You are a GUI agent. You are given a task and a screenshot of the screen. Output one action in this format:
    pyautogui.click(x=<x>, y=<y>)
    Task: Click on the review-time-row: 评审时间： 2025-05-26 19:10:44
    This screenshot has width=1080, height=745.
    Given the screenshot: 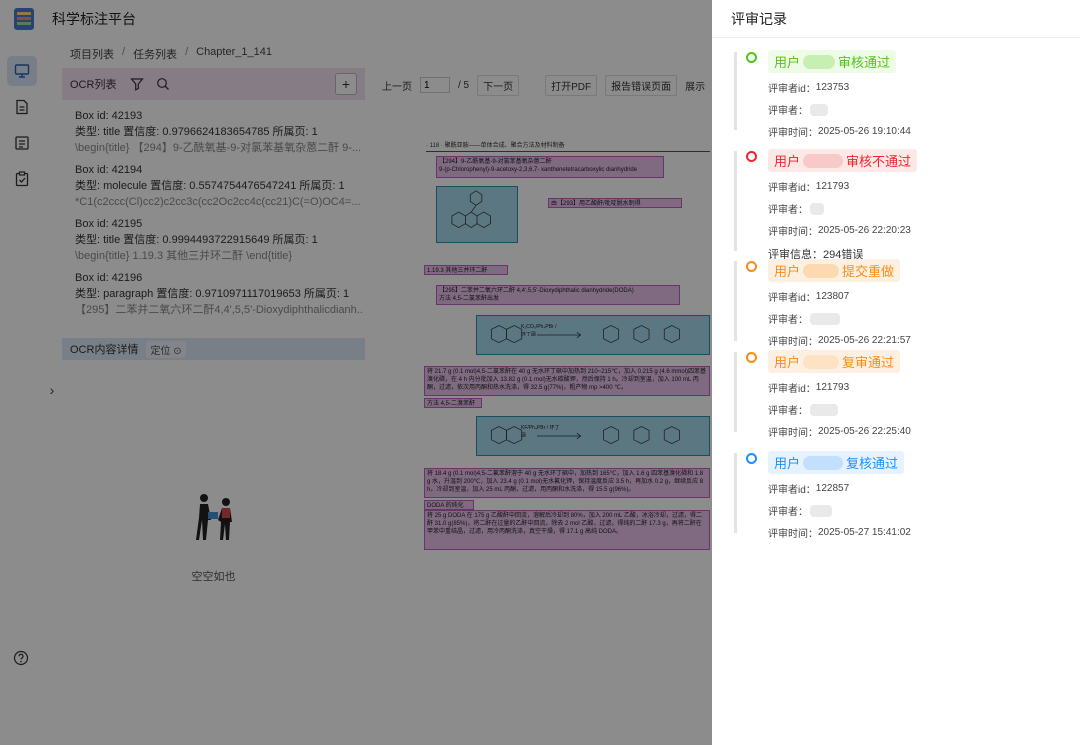 What is the action you would take?
    pyautogui.click(x=924, y=131)
    